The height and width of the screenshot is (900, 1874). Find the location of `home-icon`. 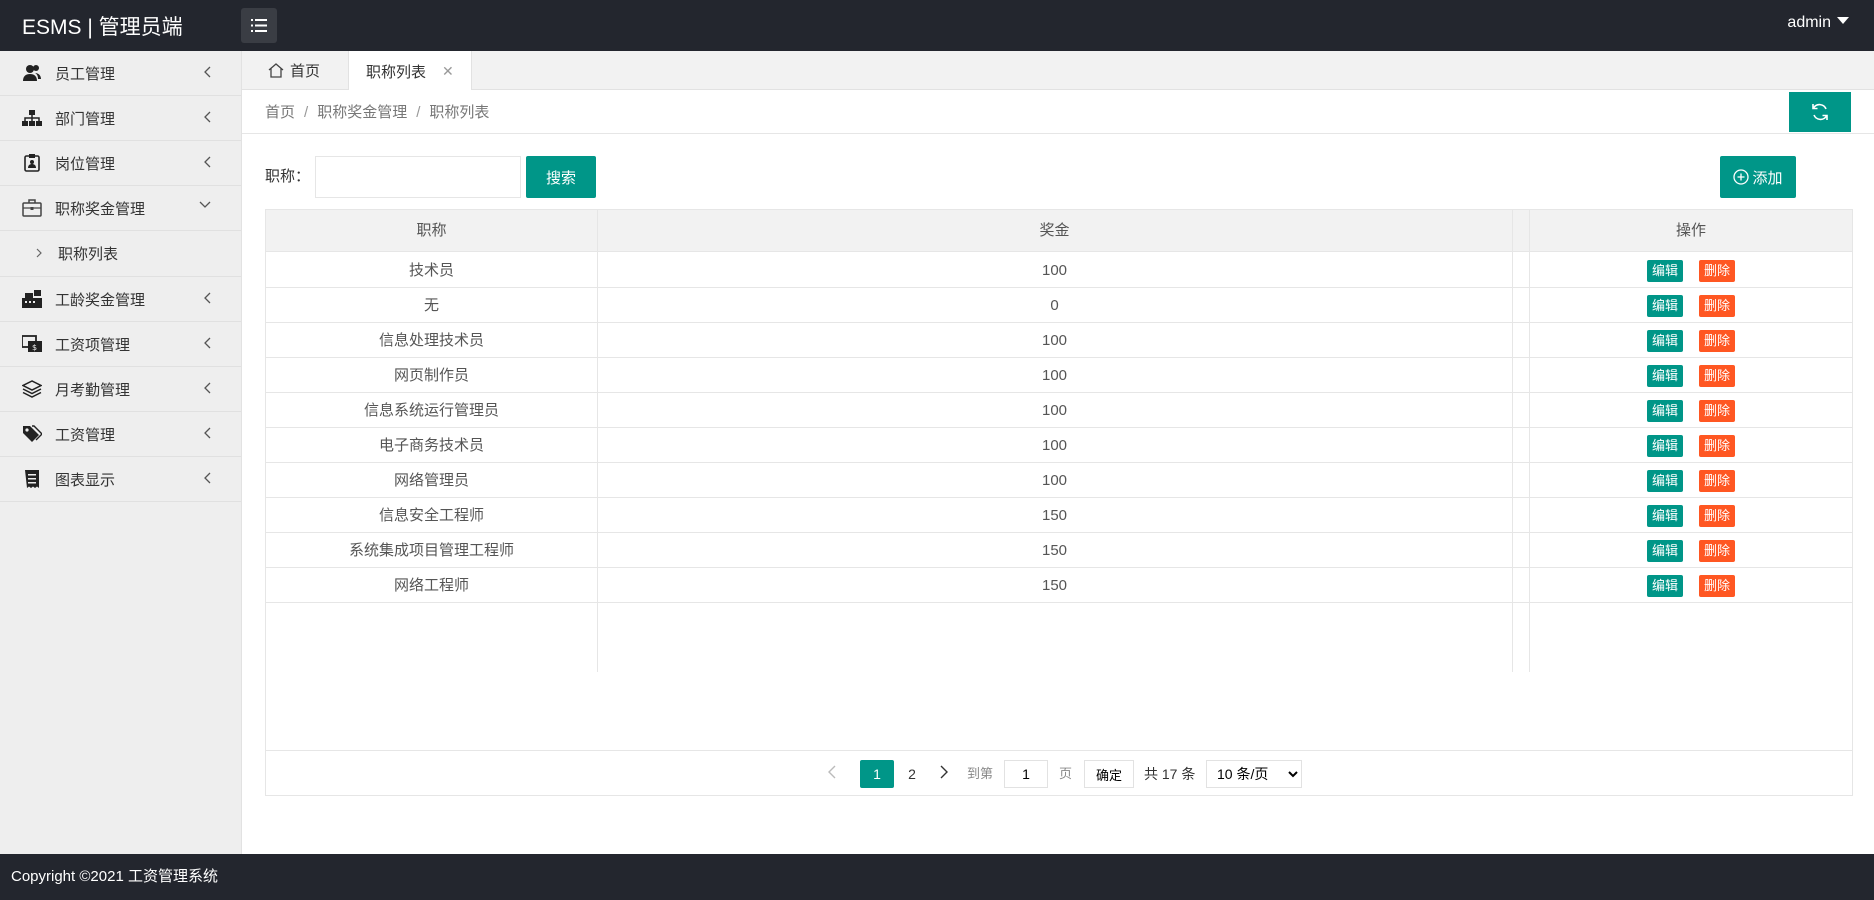

home-icon is located at coordinates (276, 70).